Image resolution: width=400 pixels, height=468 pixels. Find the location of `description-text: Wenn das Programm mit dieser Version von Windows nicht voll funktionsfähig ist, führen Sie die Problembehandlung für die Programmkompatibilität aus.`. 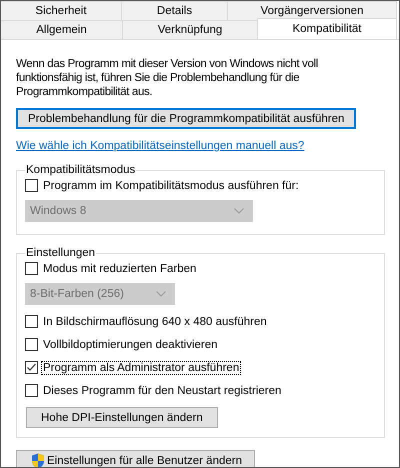

description-text: Wenn das Programm mit dieser Version von Windows nicht voll funktionsfähig ist, führen Sie die Problembehandlung für die Programmkompatibilität aus. is located at coordinates (167, 78).